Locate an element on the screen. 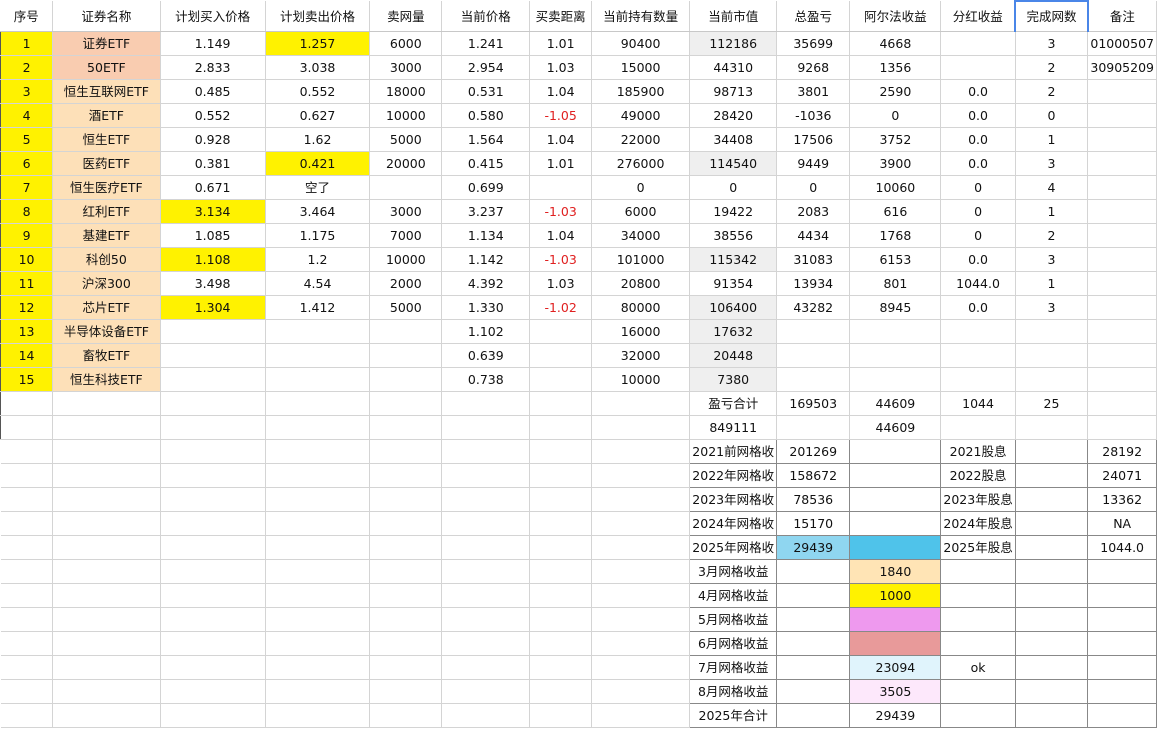  cell-sell-price: 1.257 is located at coordinates (318, 43).